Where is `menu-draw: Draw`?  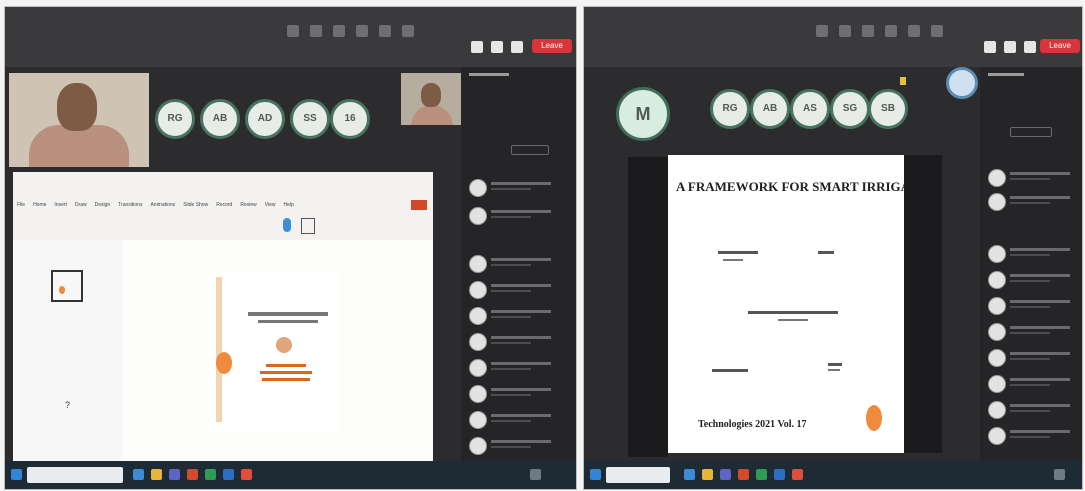 menu-draw: Draw is located at coordinates (81, 205).